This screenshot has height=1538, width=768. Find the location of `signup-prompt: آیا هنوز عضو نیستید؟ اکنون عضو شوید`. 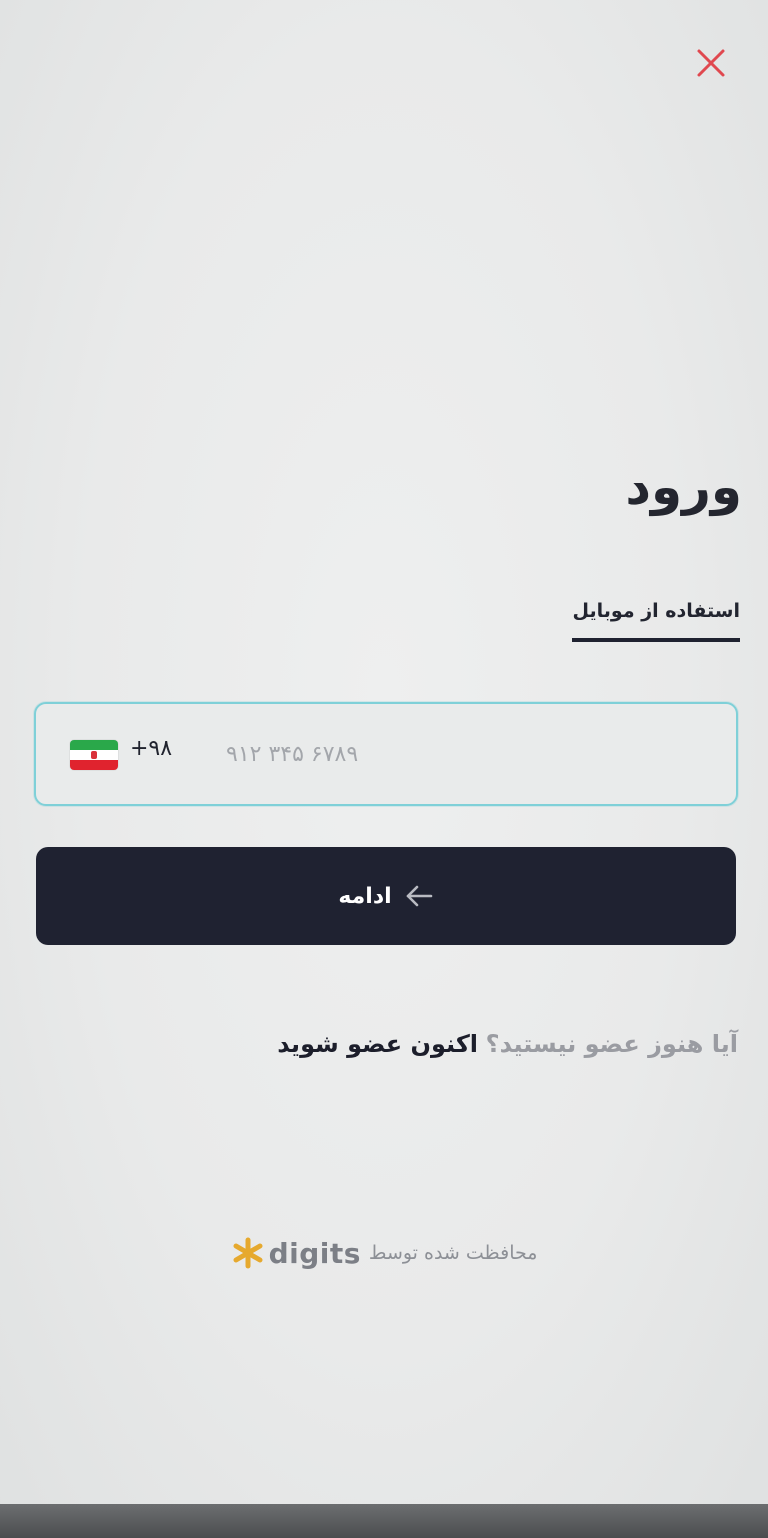

signup-prompt: آیا هنوز عضو نیستید؟ اکنون عضو شوید is located at coordinates (507, 1044).